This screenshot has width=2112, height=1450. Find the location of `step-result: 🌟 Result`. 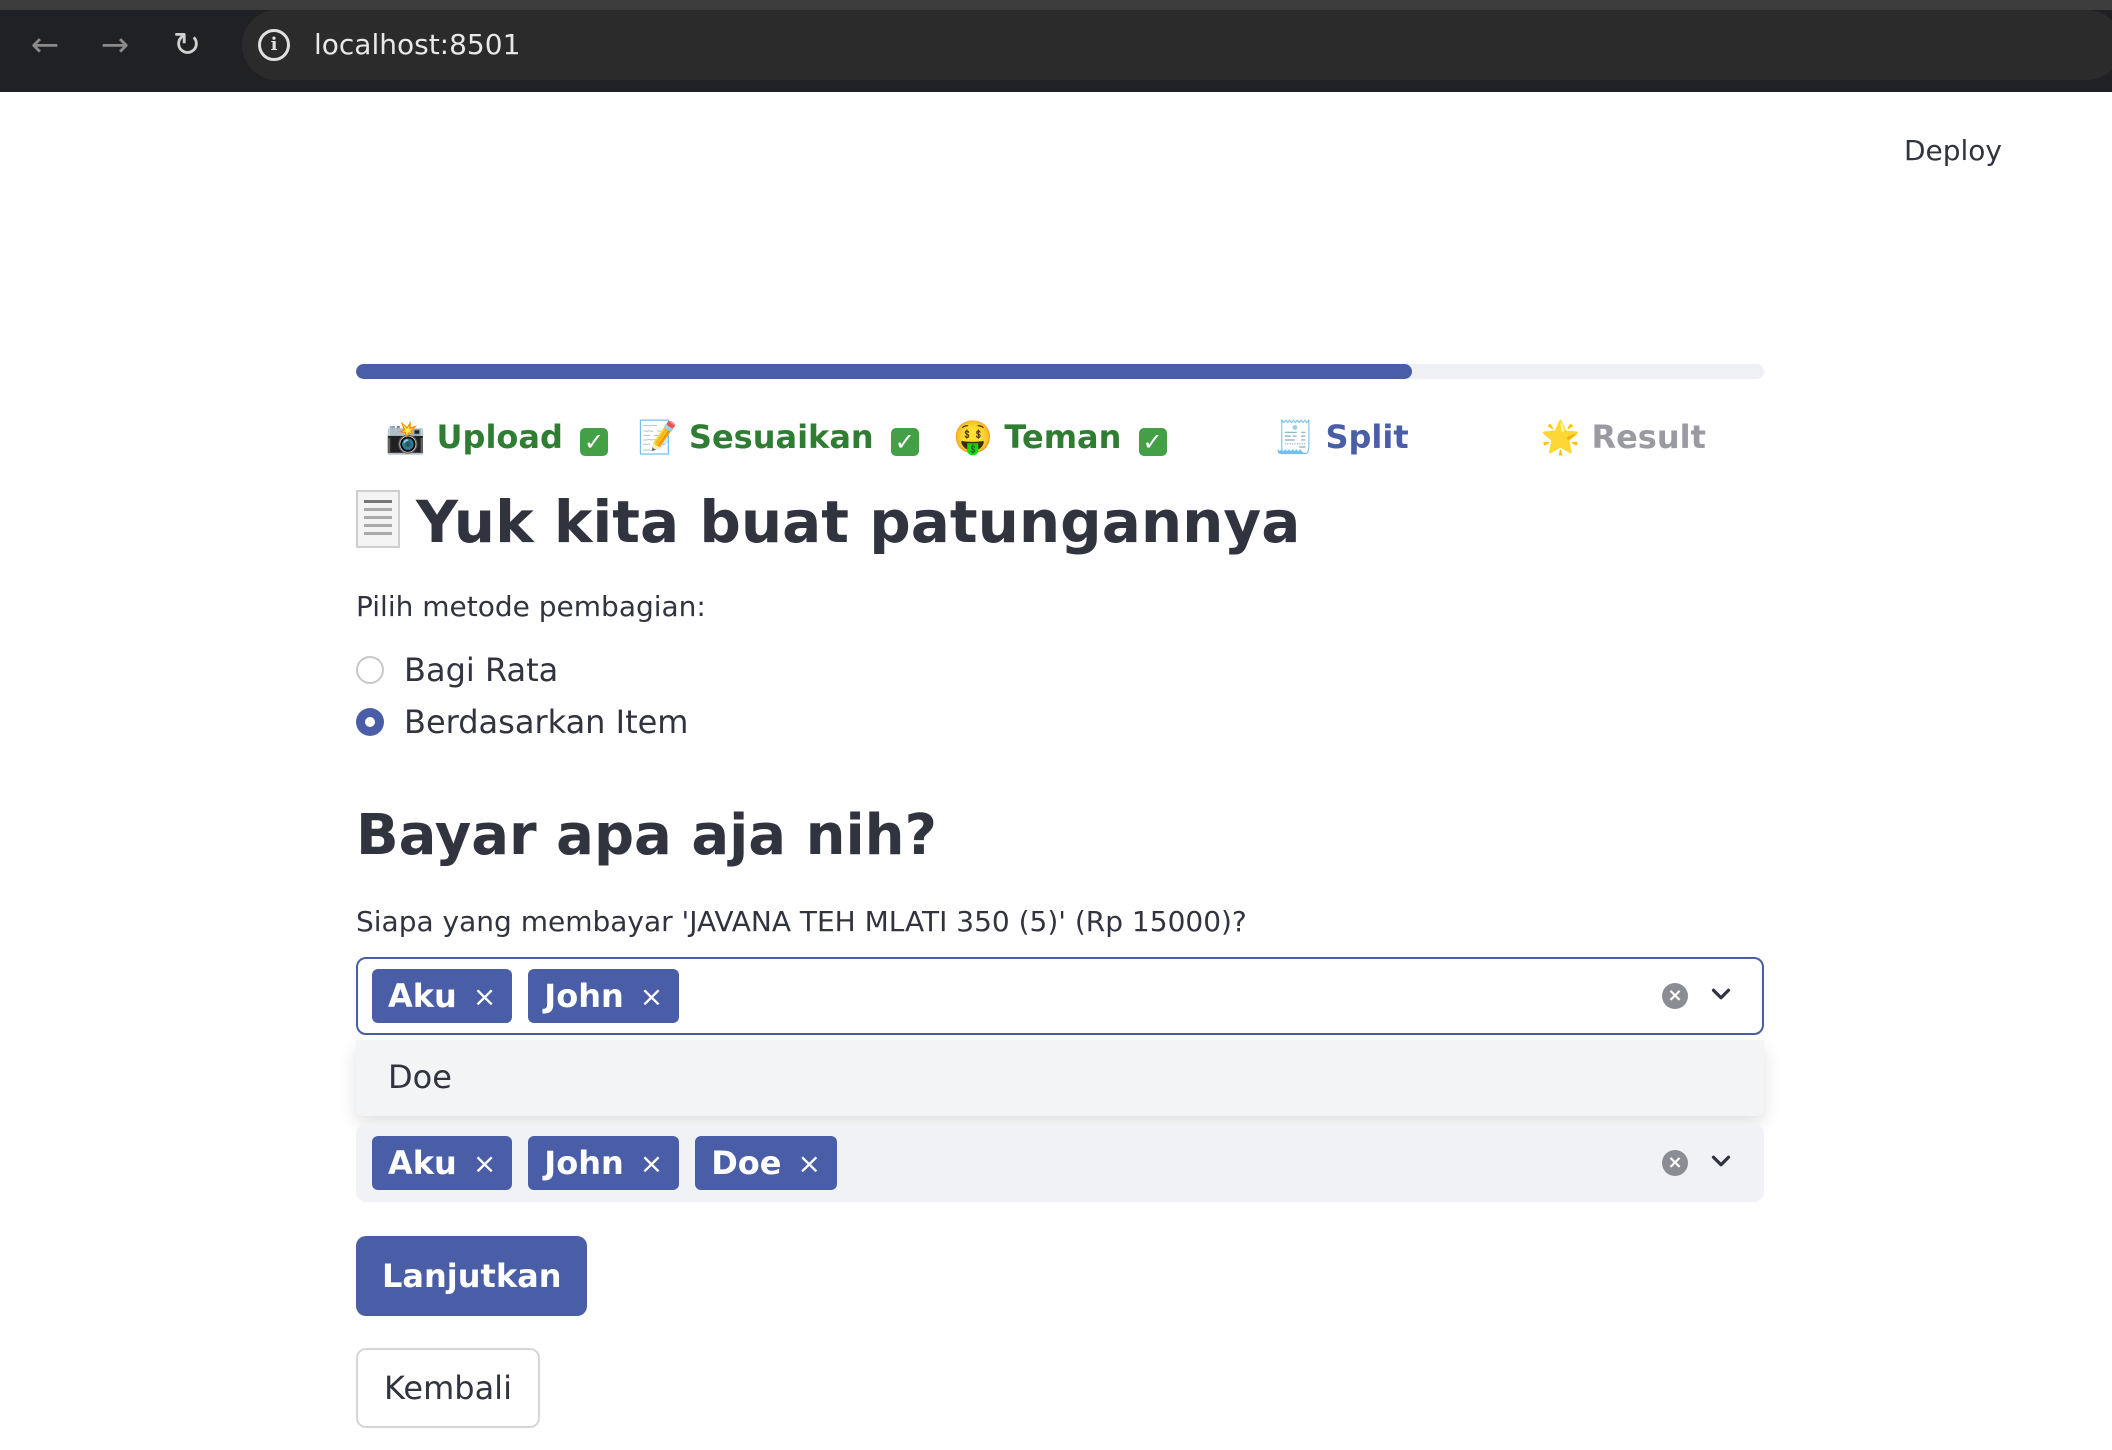

step-result: 🌟 Result is located at coordinates (1623, 437).